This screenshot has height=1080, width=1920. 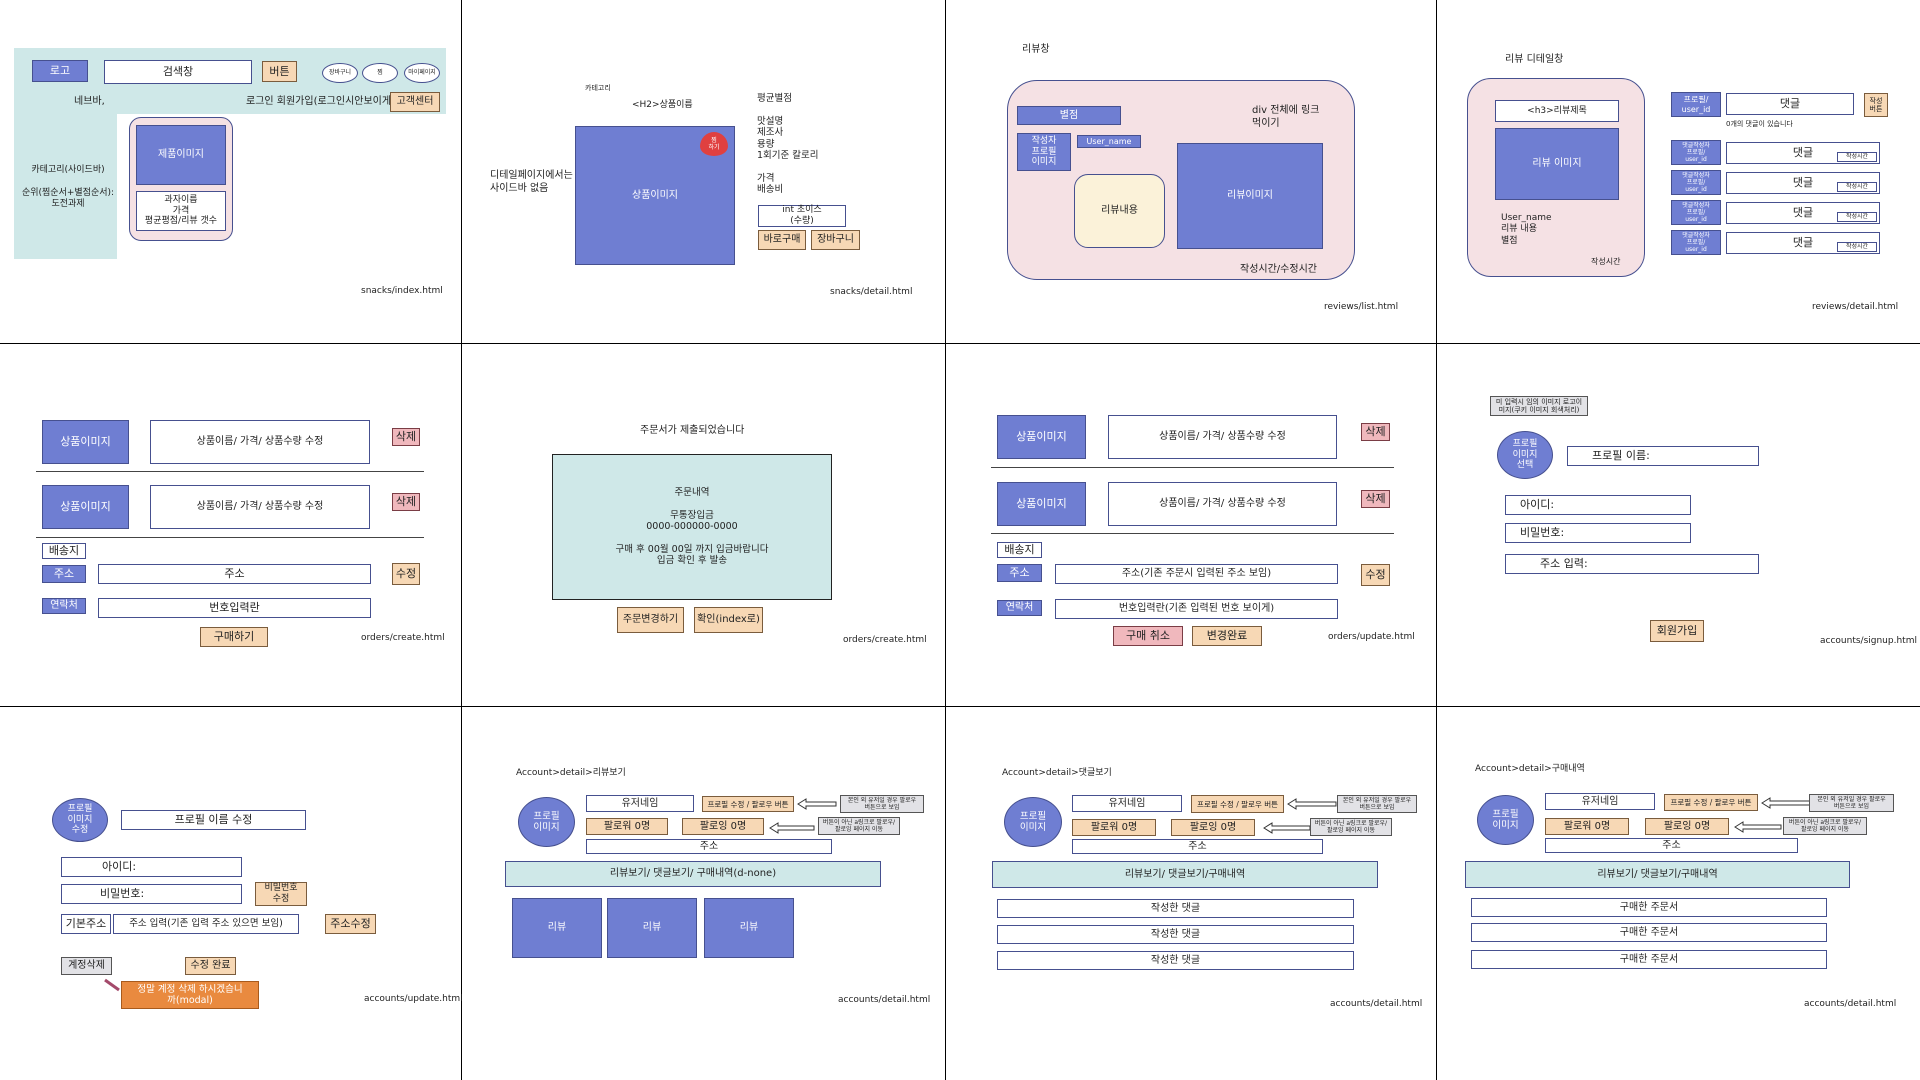 I want to click on phone-input: 번호입력란(기존 입력된 번호 보이게), so click(x=1196, y=609).